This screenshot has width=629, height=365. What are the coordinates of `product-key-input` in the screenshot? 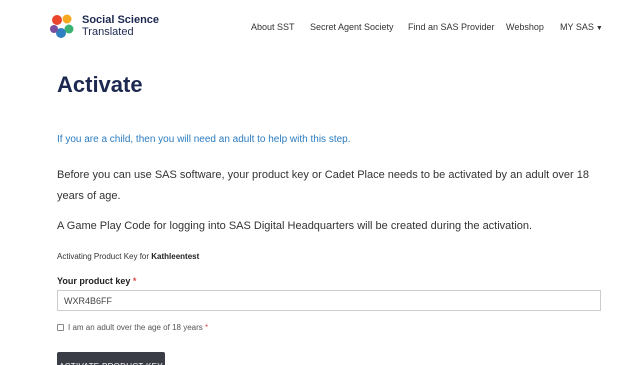 It's located at (329, 300).